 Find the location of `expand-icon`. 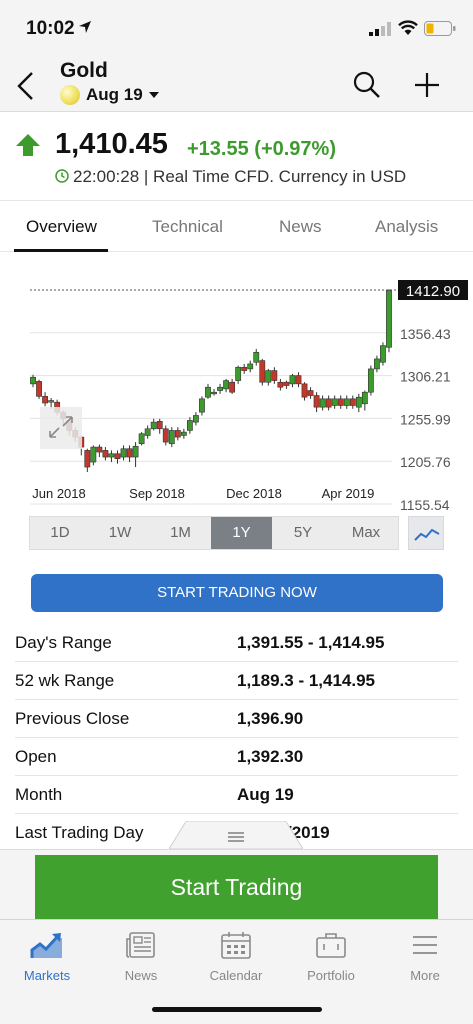

expand-icon is located at coordinates (61, 427).